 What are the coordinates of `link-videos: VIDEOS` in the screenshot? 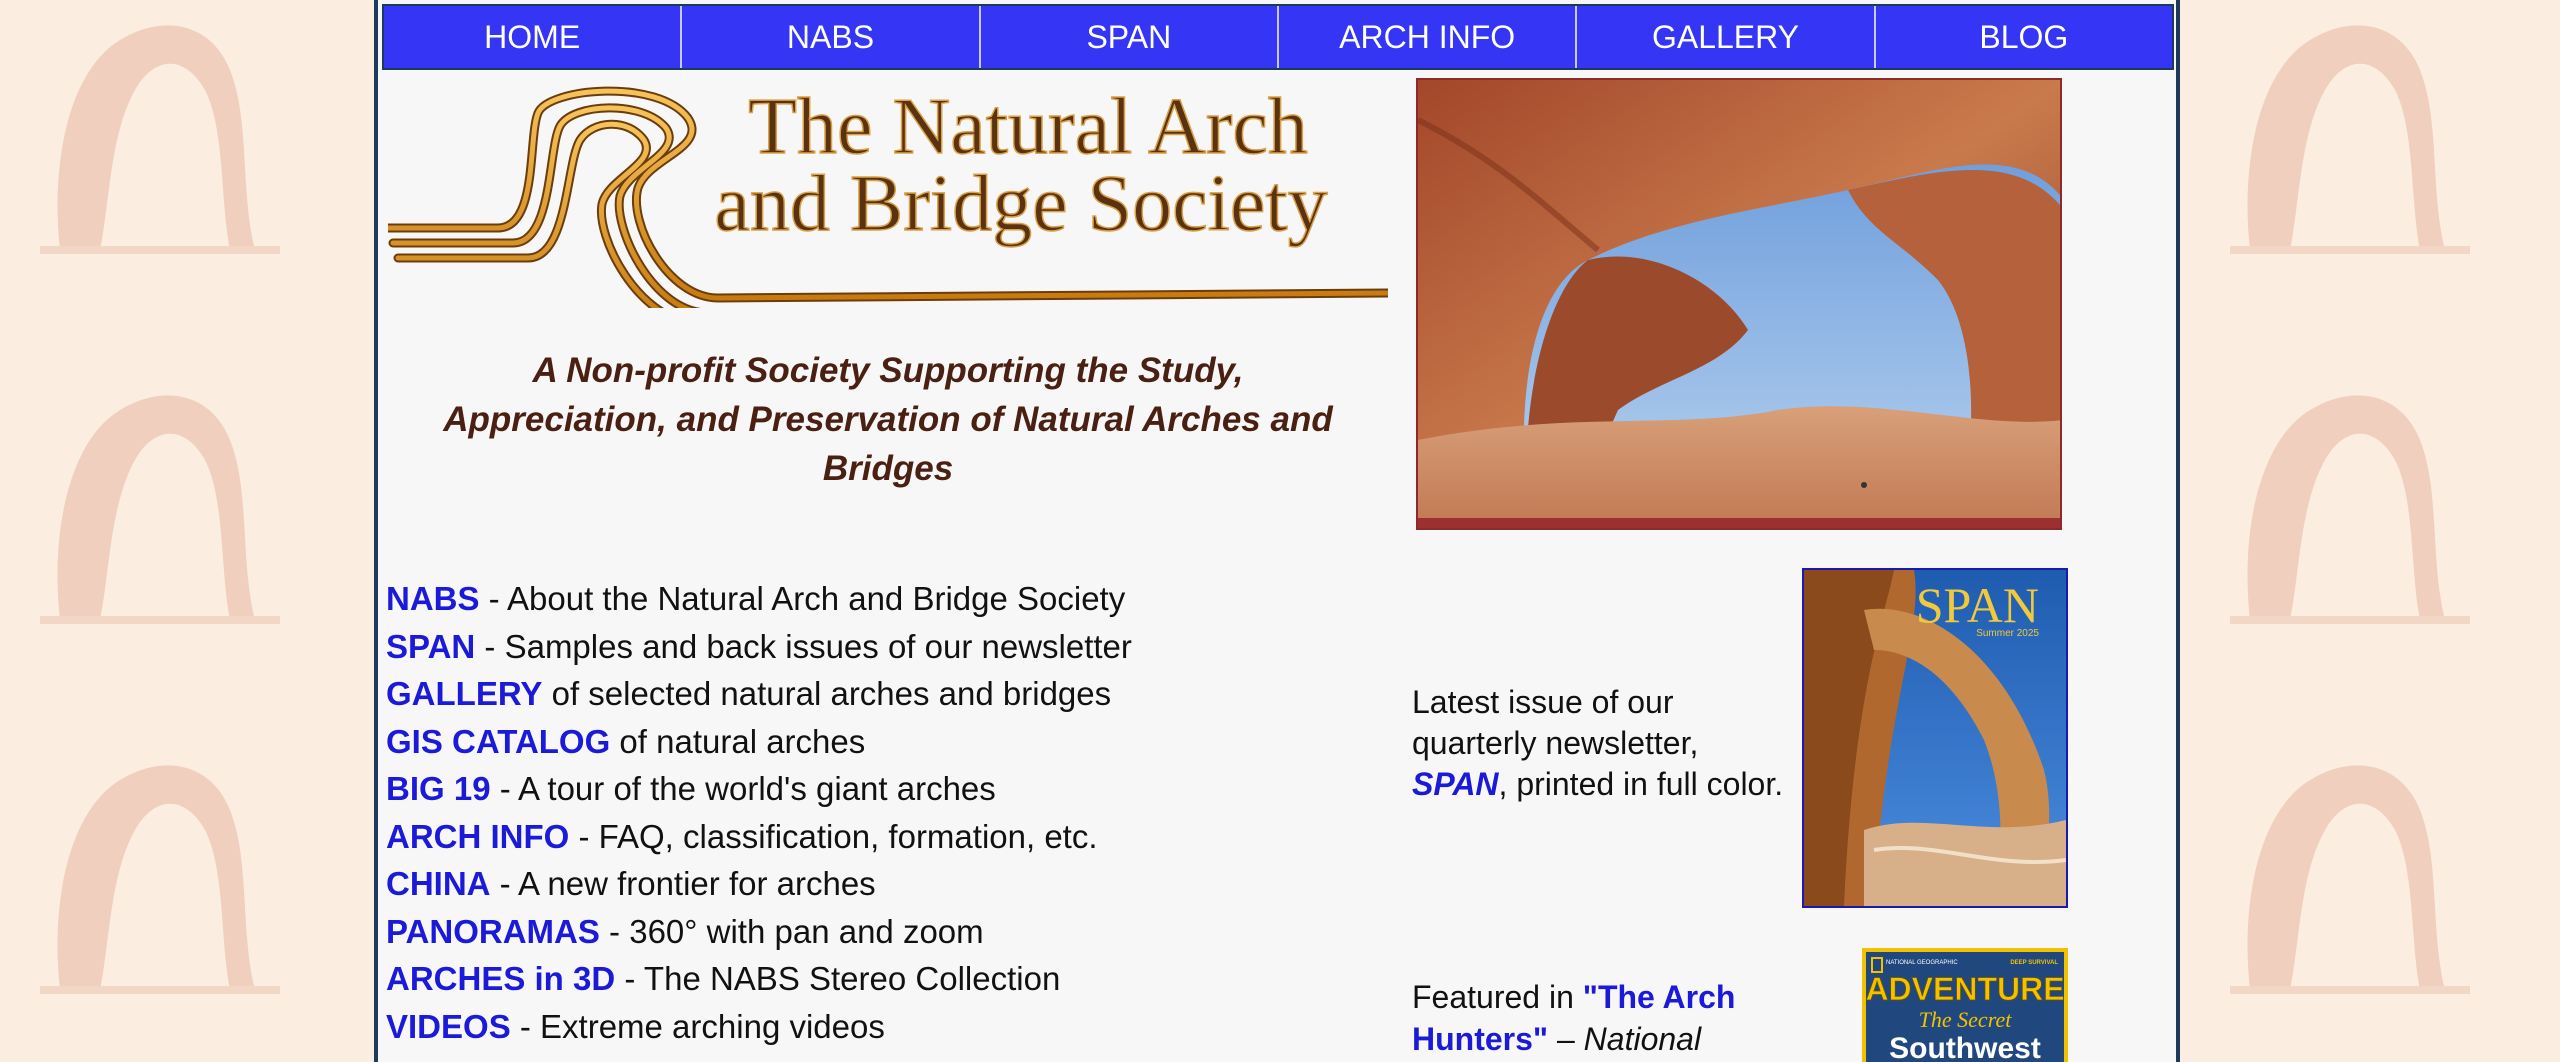 It's located at (448, 1026).